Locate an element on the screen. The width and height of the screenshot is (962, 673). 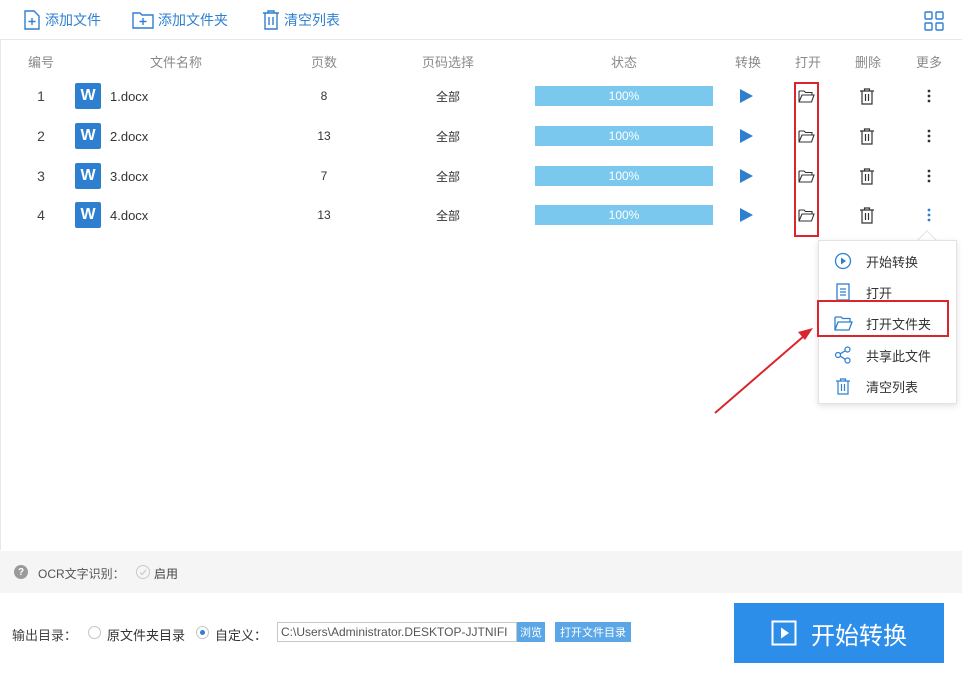
grid-view-toggle is located at coordinates (934, 22).